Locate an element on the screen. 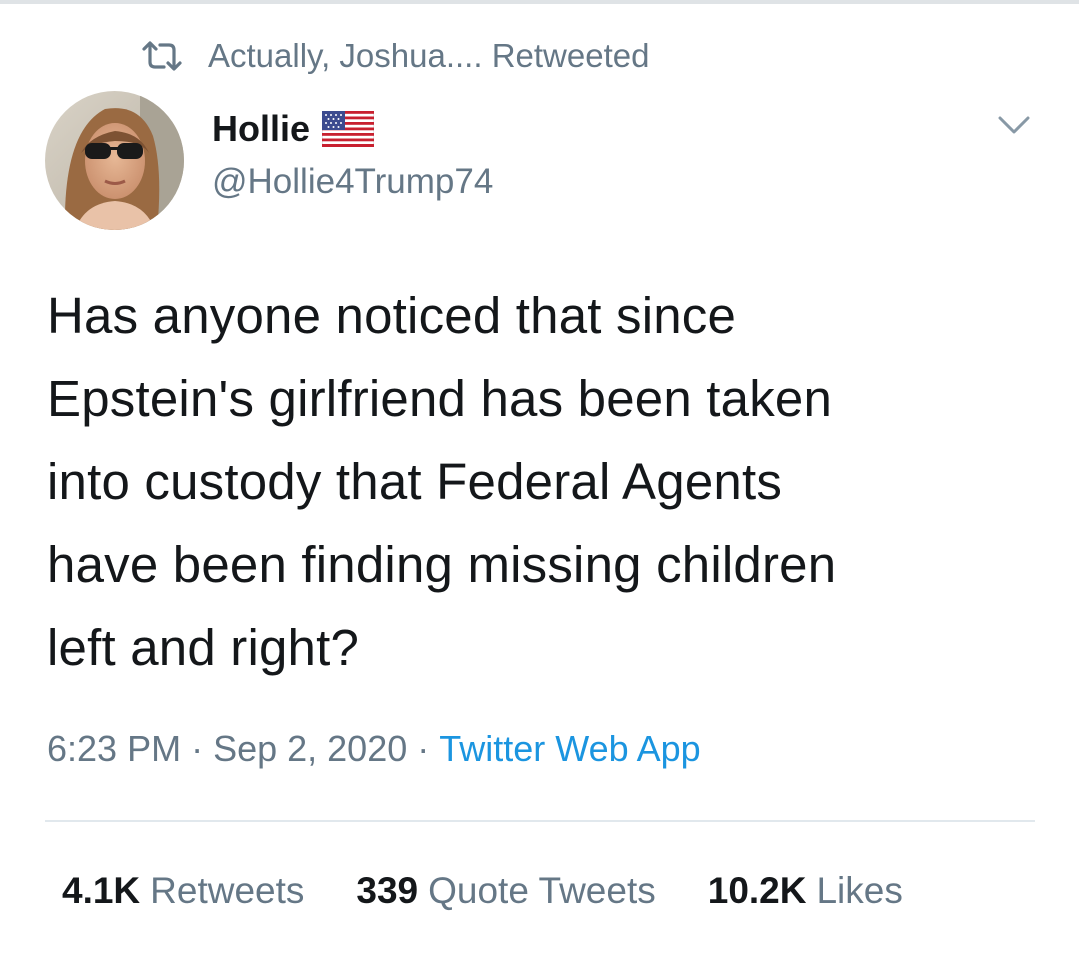 This screenshot has height=960, width=1079. retweet-icon is located at coordinates (162, 56).